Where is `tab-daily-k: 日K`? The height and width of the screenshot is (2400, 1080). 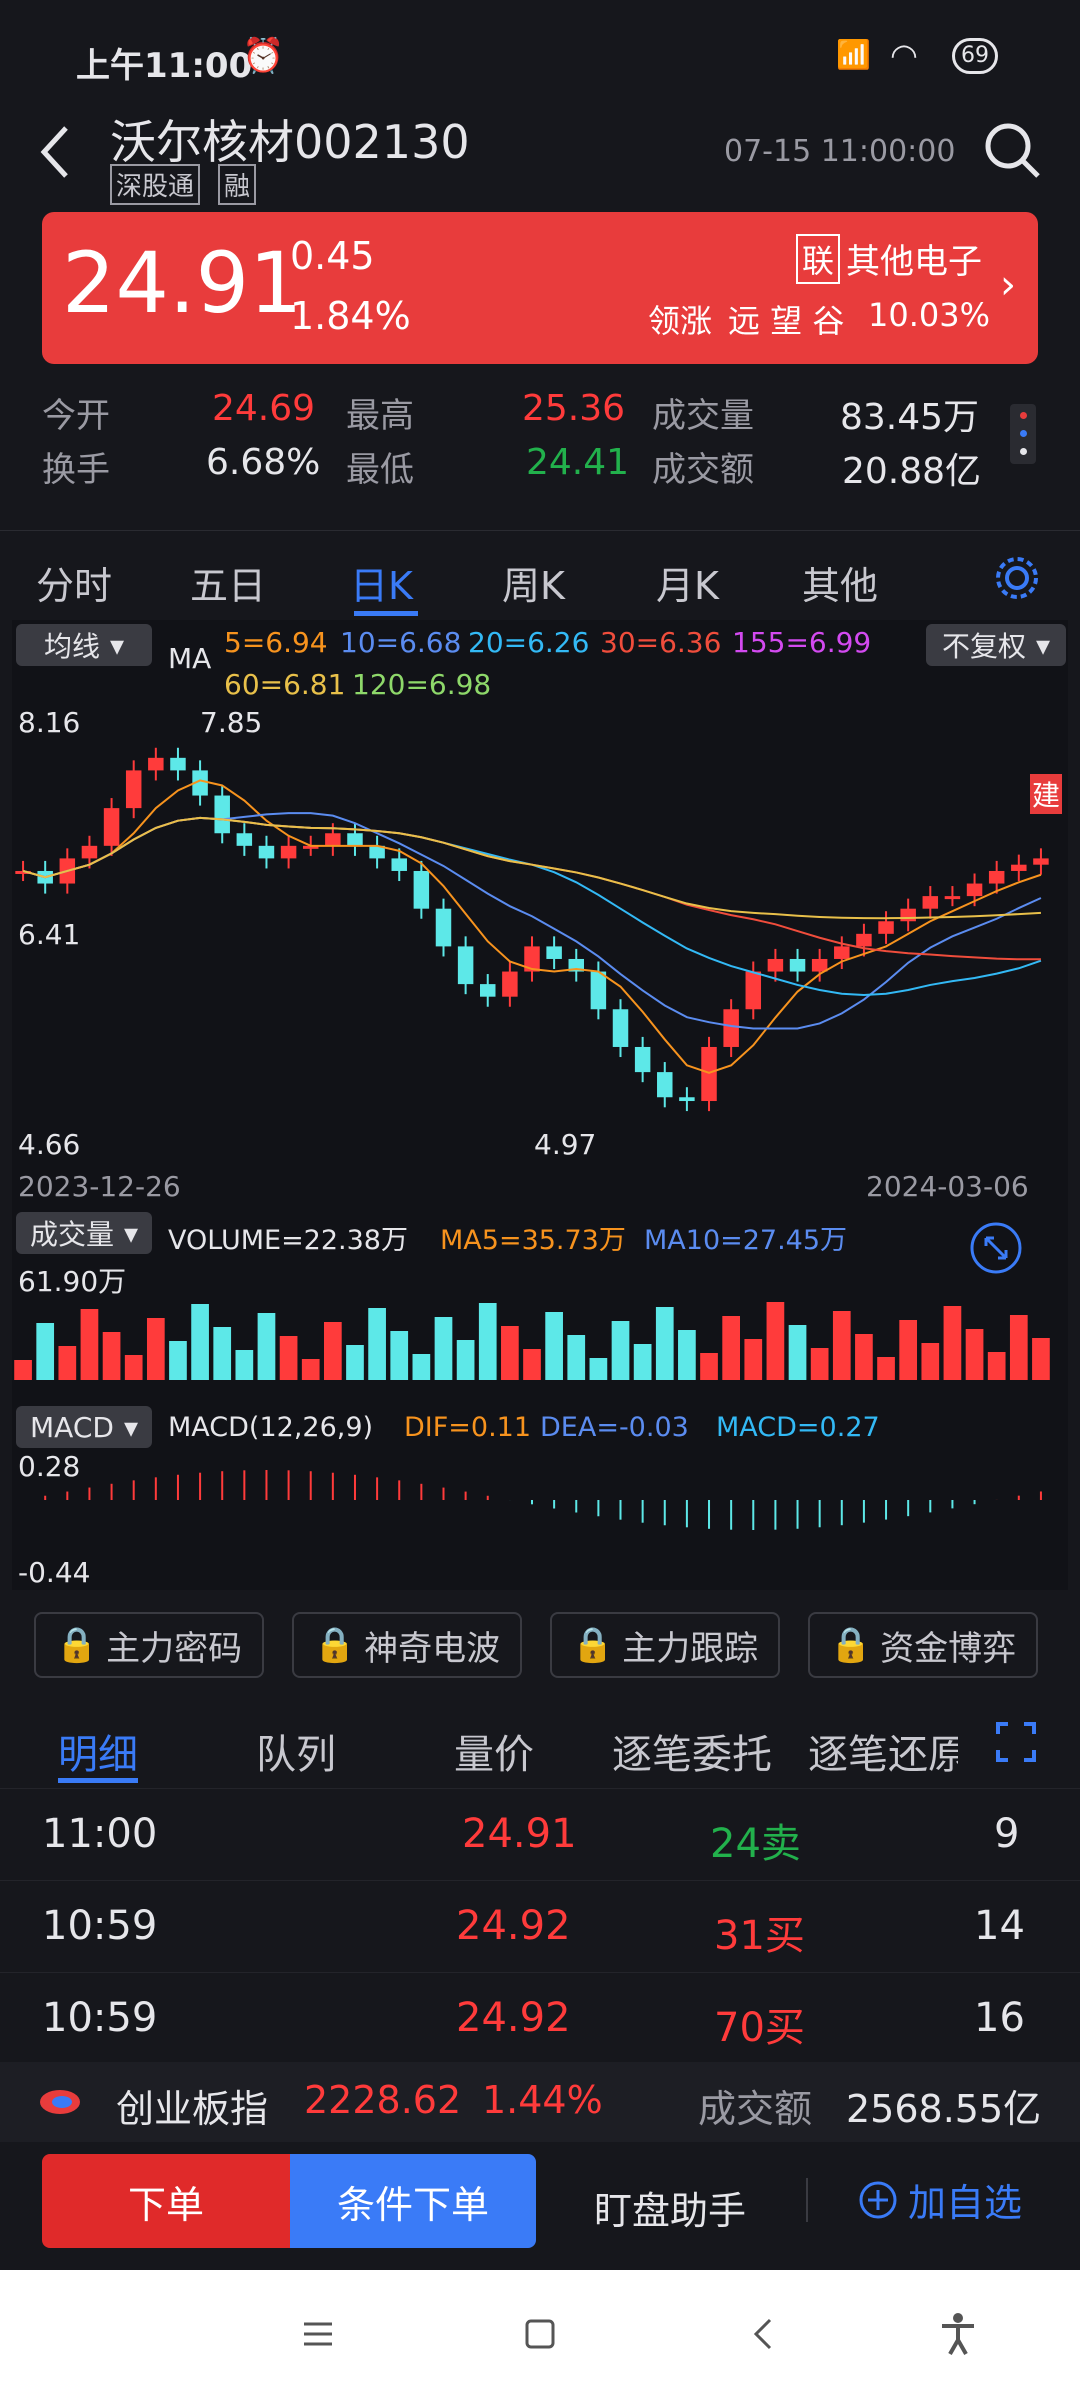
tab-daily-k: 日K is located at coordinates (381, 582).